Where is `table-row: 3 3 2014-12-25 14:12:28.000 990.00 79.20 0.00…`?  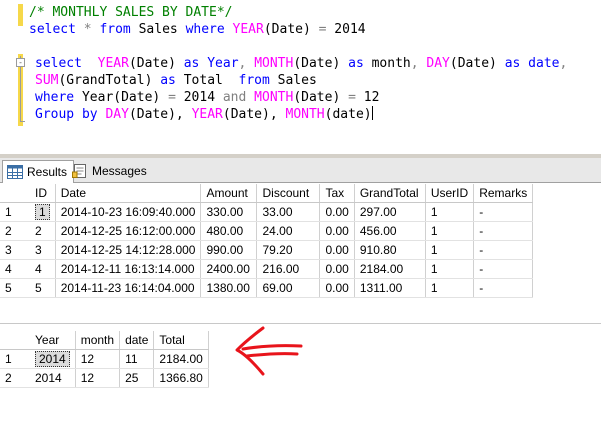 table-row: 3 3 2014-12-25 14:12:28.000 990.00 79.20 0.00… is located at coordinates (267, 250).